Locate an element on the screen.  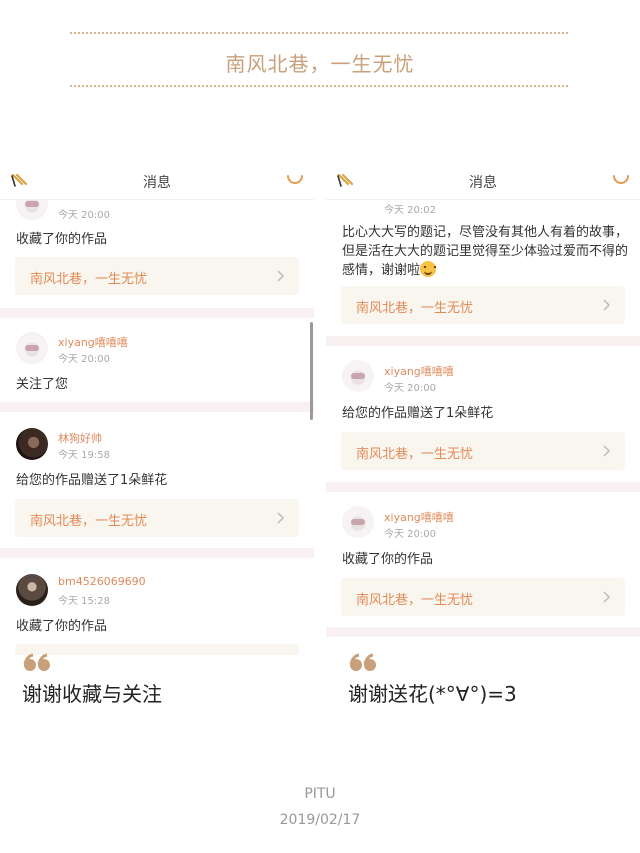
message-time: 今天 19:58 is located at coordinates (84, 455).